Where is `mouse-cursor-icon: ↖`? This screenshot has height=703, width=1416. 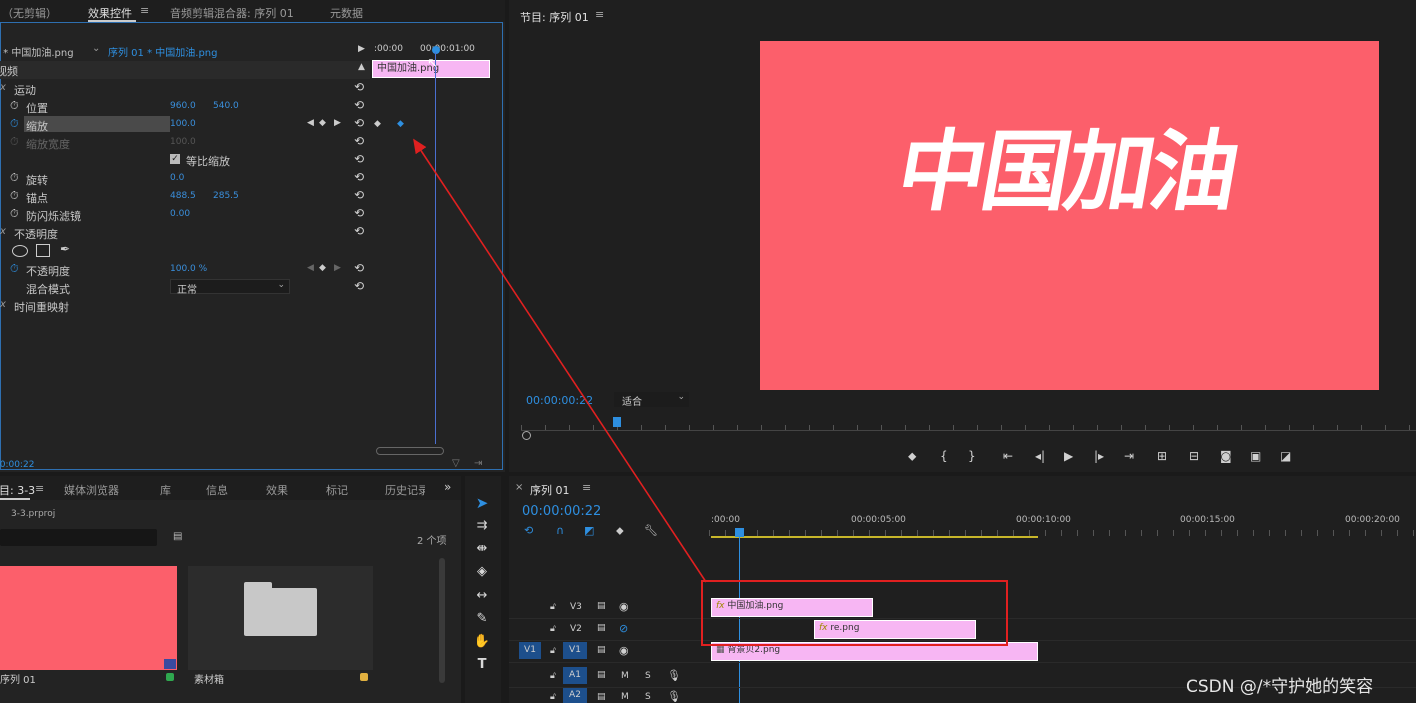 mouse-cursor-icon: ↖ is located at coordinates (432, 63).